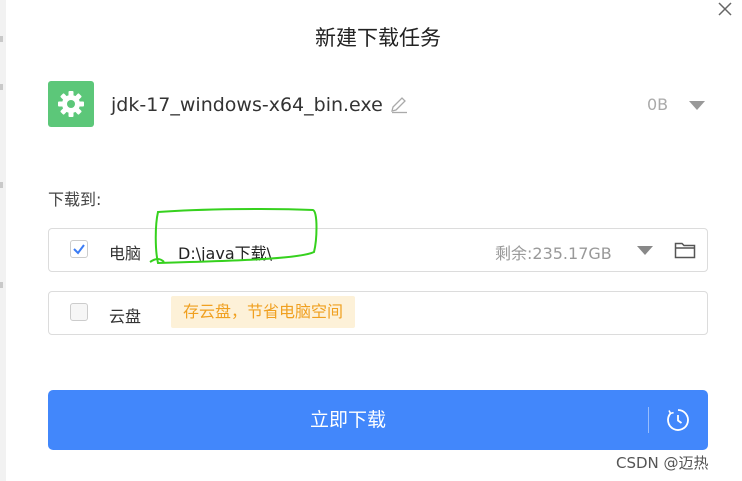 The image size is (742, 481). I want to click on free-space: 剩余:235.17GB, so click(553, 253).